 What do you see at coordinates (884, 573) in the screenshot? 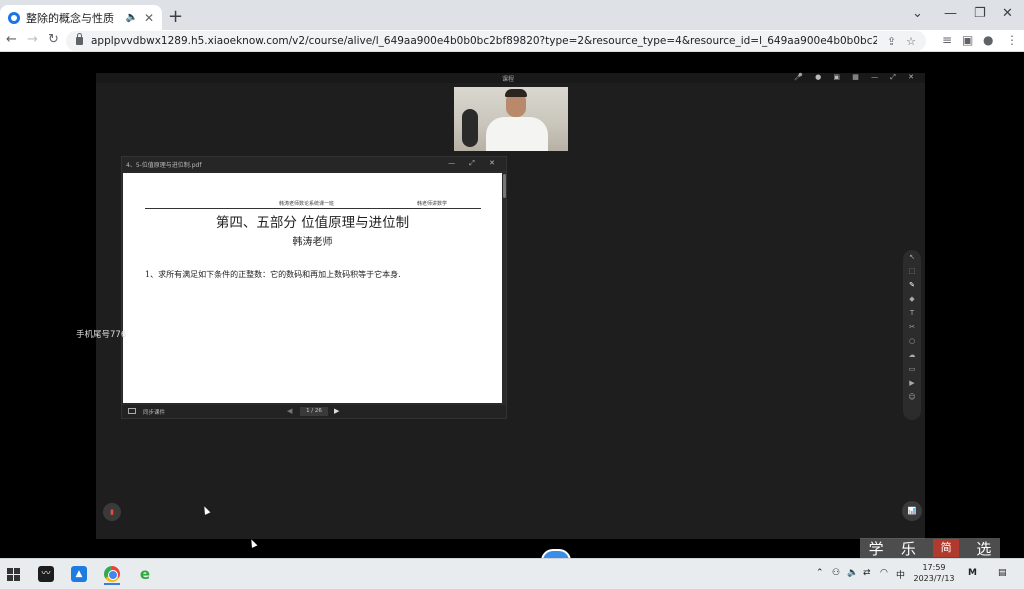
I see `wifi-icon: ◠` at bounding box center [884, 573].